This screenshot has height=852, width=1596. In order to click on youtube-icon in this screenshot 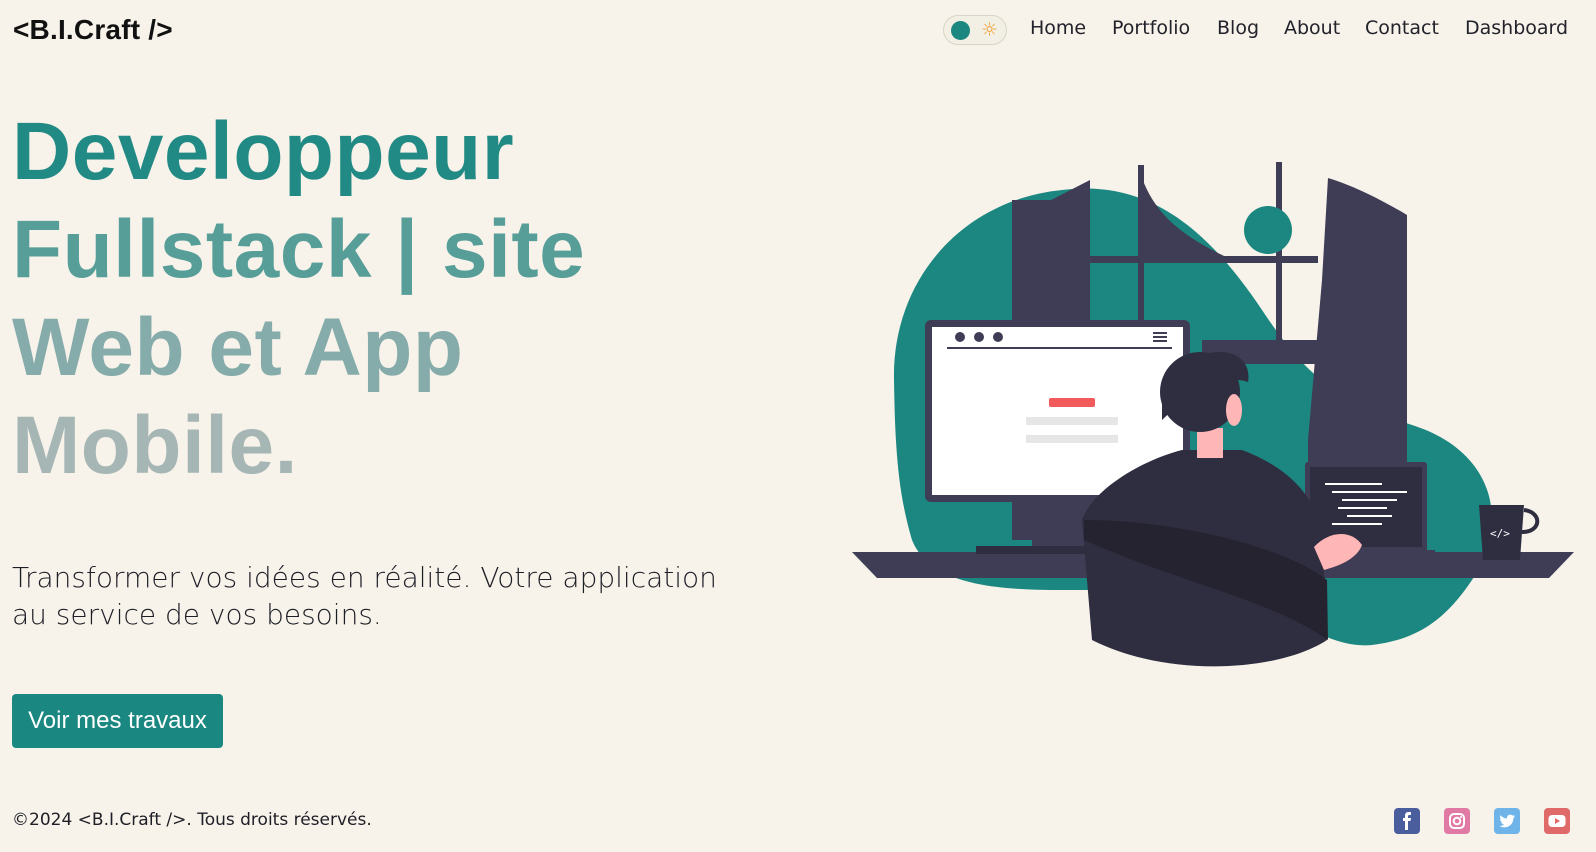, I will do `click(1557, 821)`.